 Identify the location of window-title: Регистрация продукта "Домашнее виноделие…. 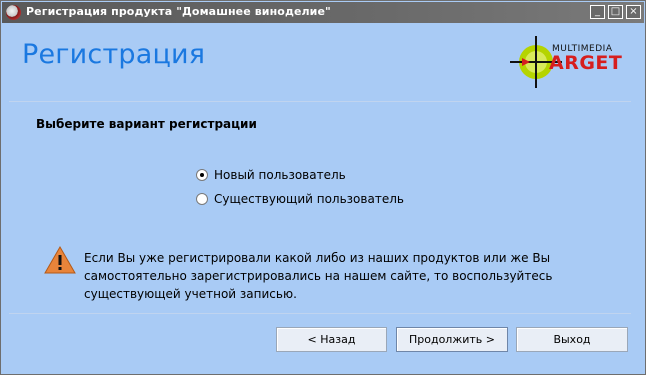
(178, 11).